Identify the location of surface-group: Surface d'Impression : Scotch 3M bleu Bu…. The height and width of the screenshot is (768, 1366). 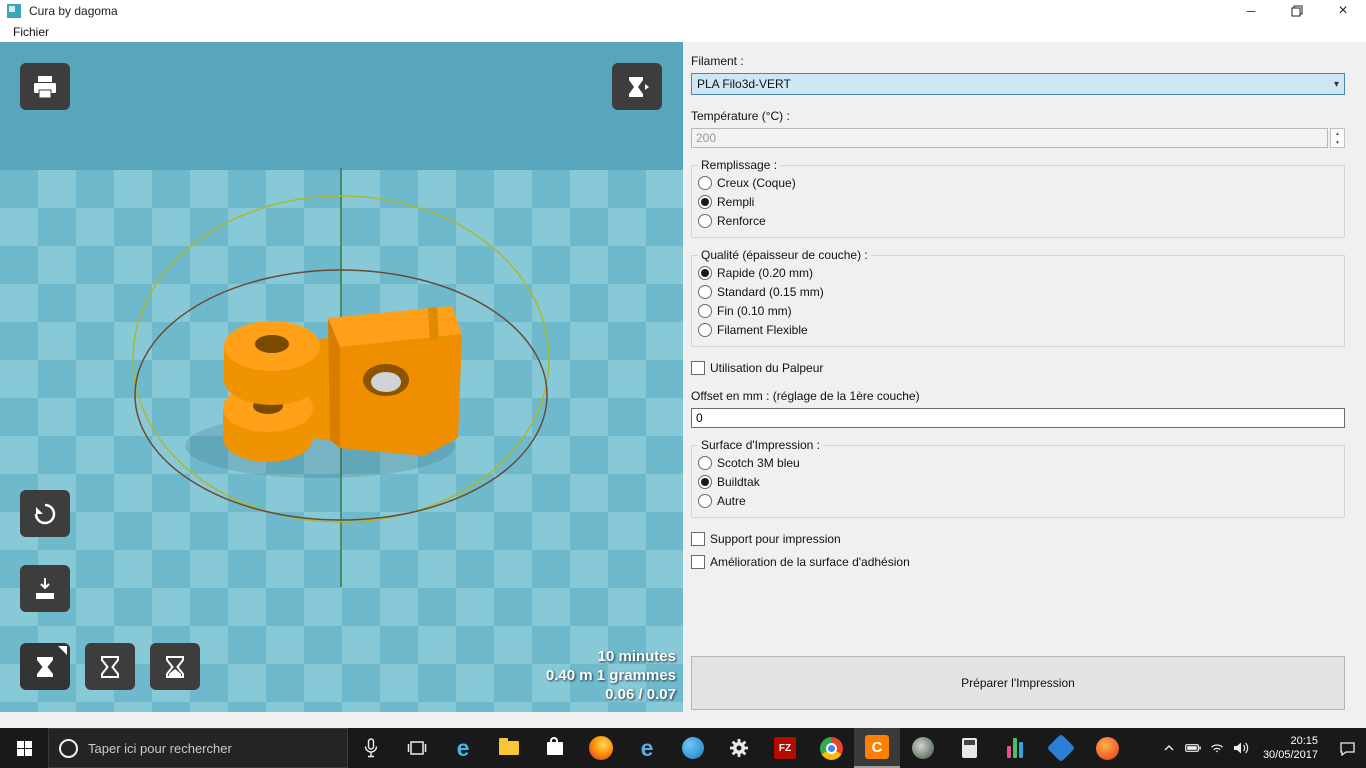
(1018, 478).